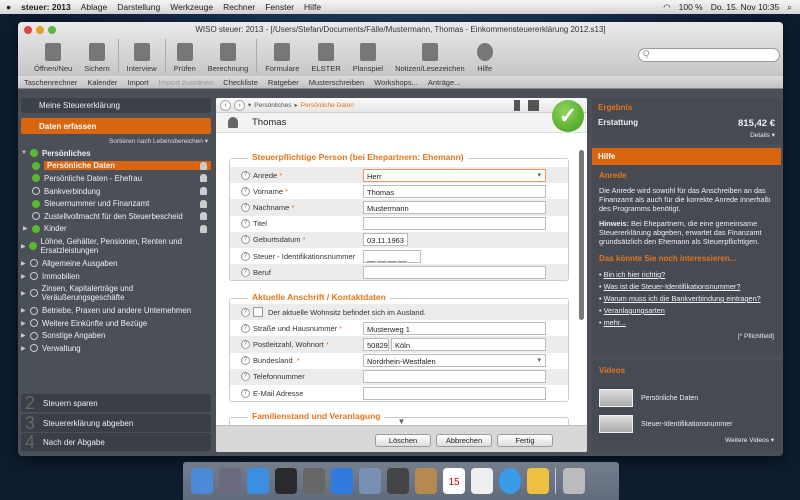 The width and height of the screenshot is (800, 500). I want to click on wiso-icon, so click(538, 481).